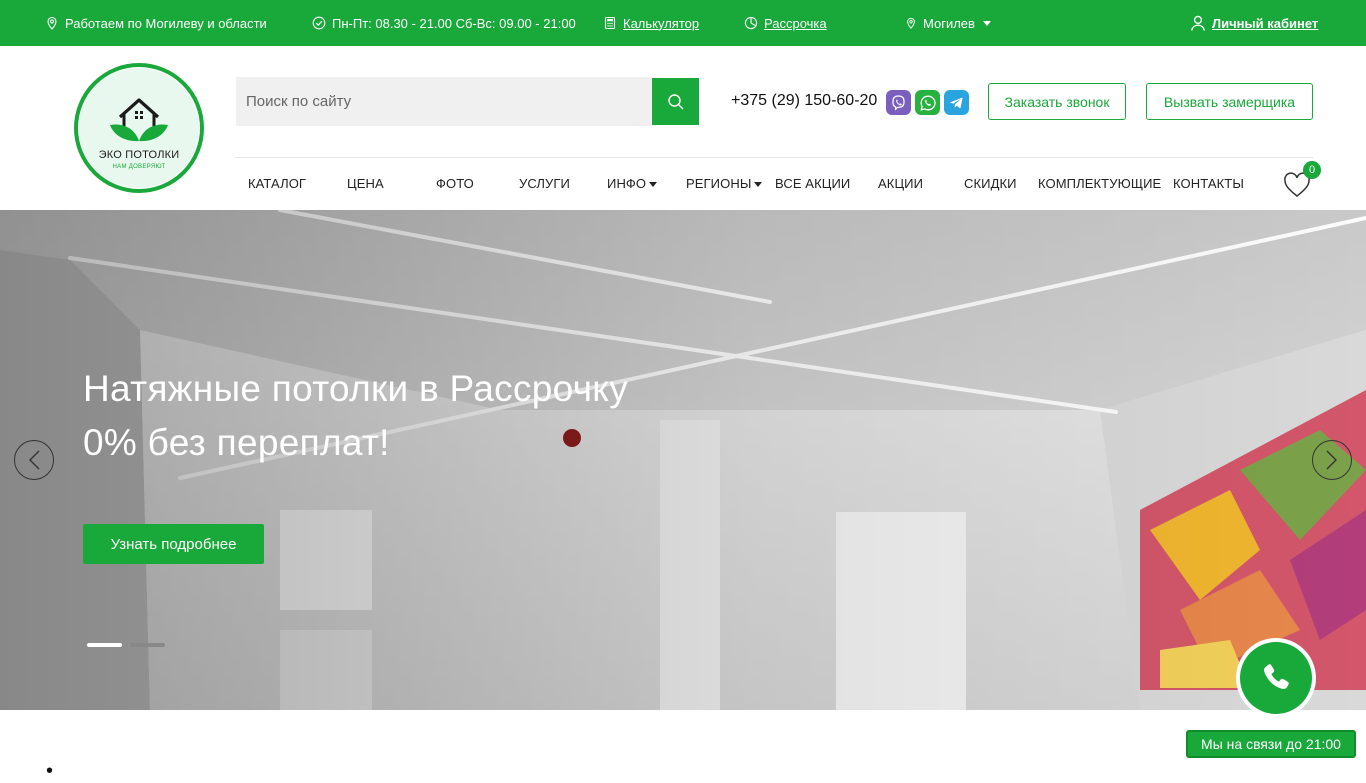 This screenshot has width=1366, height=783. I want to click on next-section-heading-fragment: •, so click(50, 771).